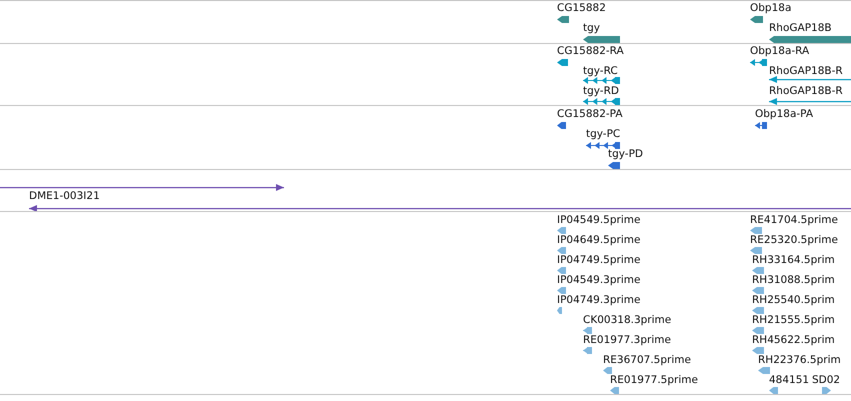  Describe the element at coordinates (64, 196) in the screenshot. I see `feature-label: DME1-003I21` at that location.